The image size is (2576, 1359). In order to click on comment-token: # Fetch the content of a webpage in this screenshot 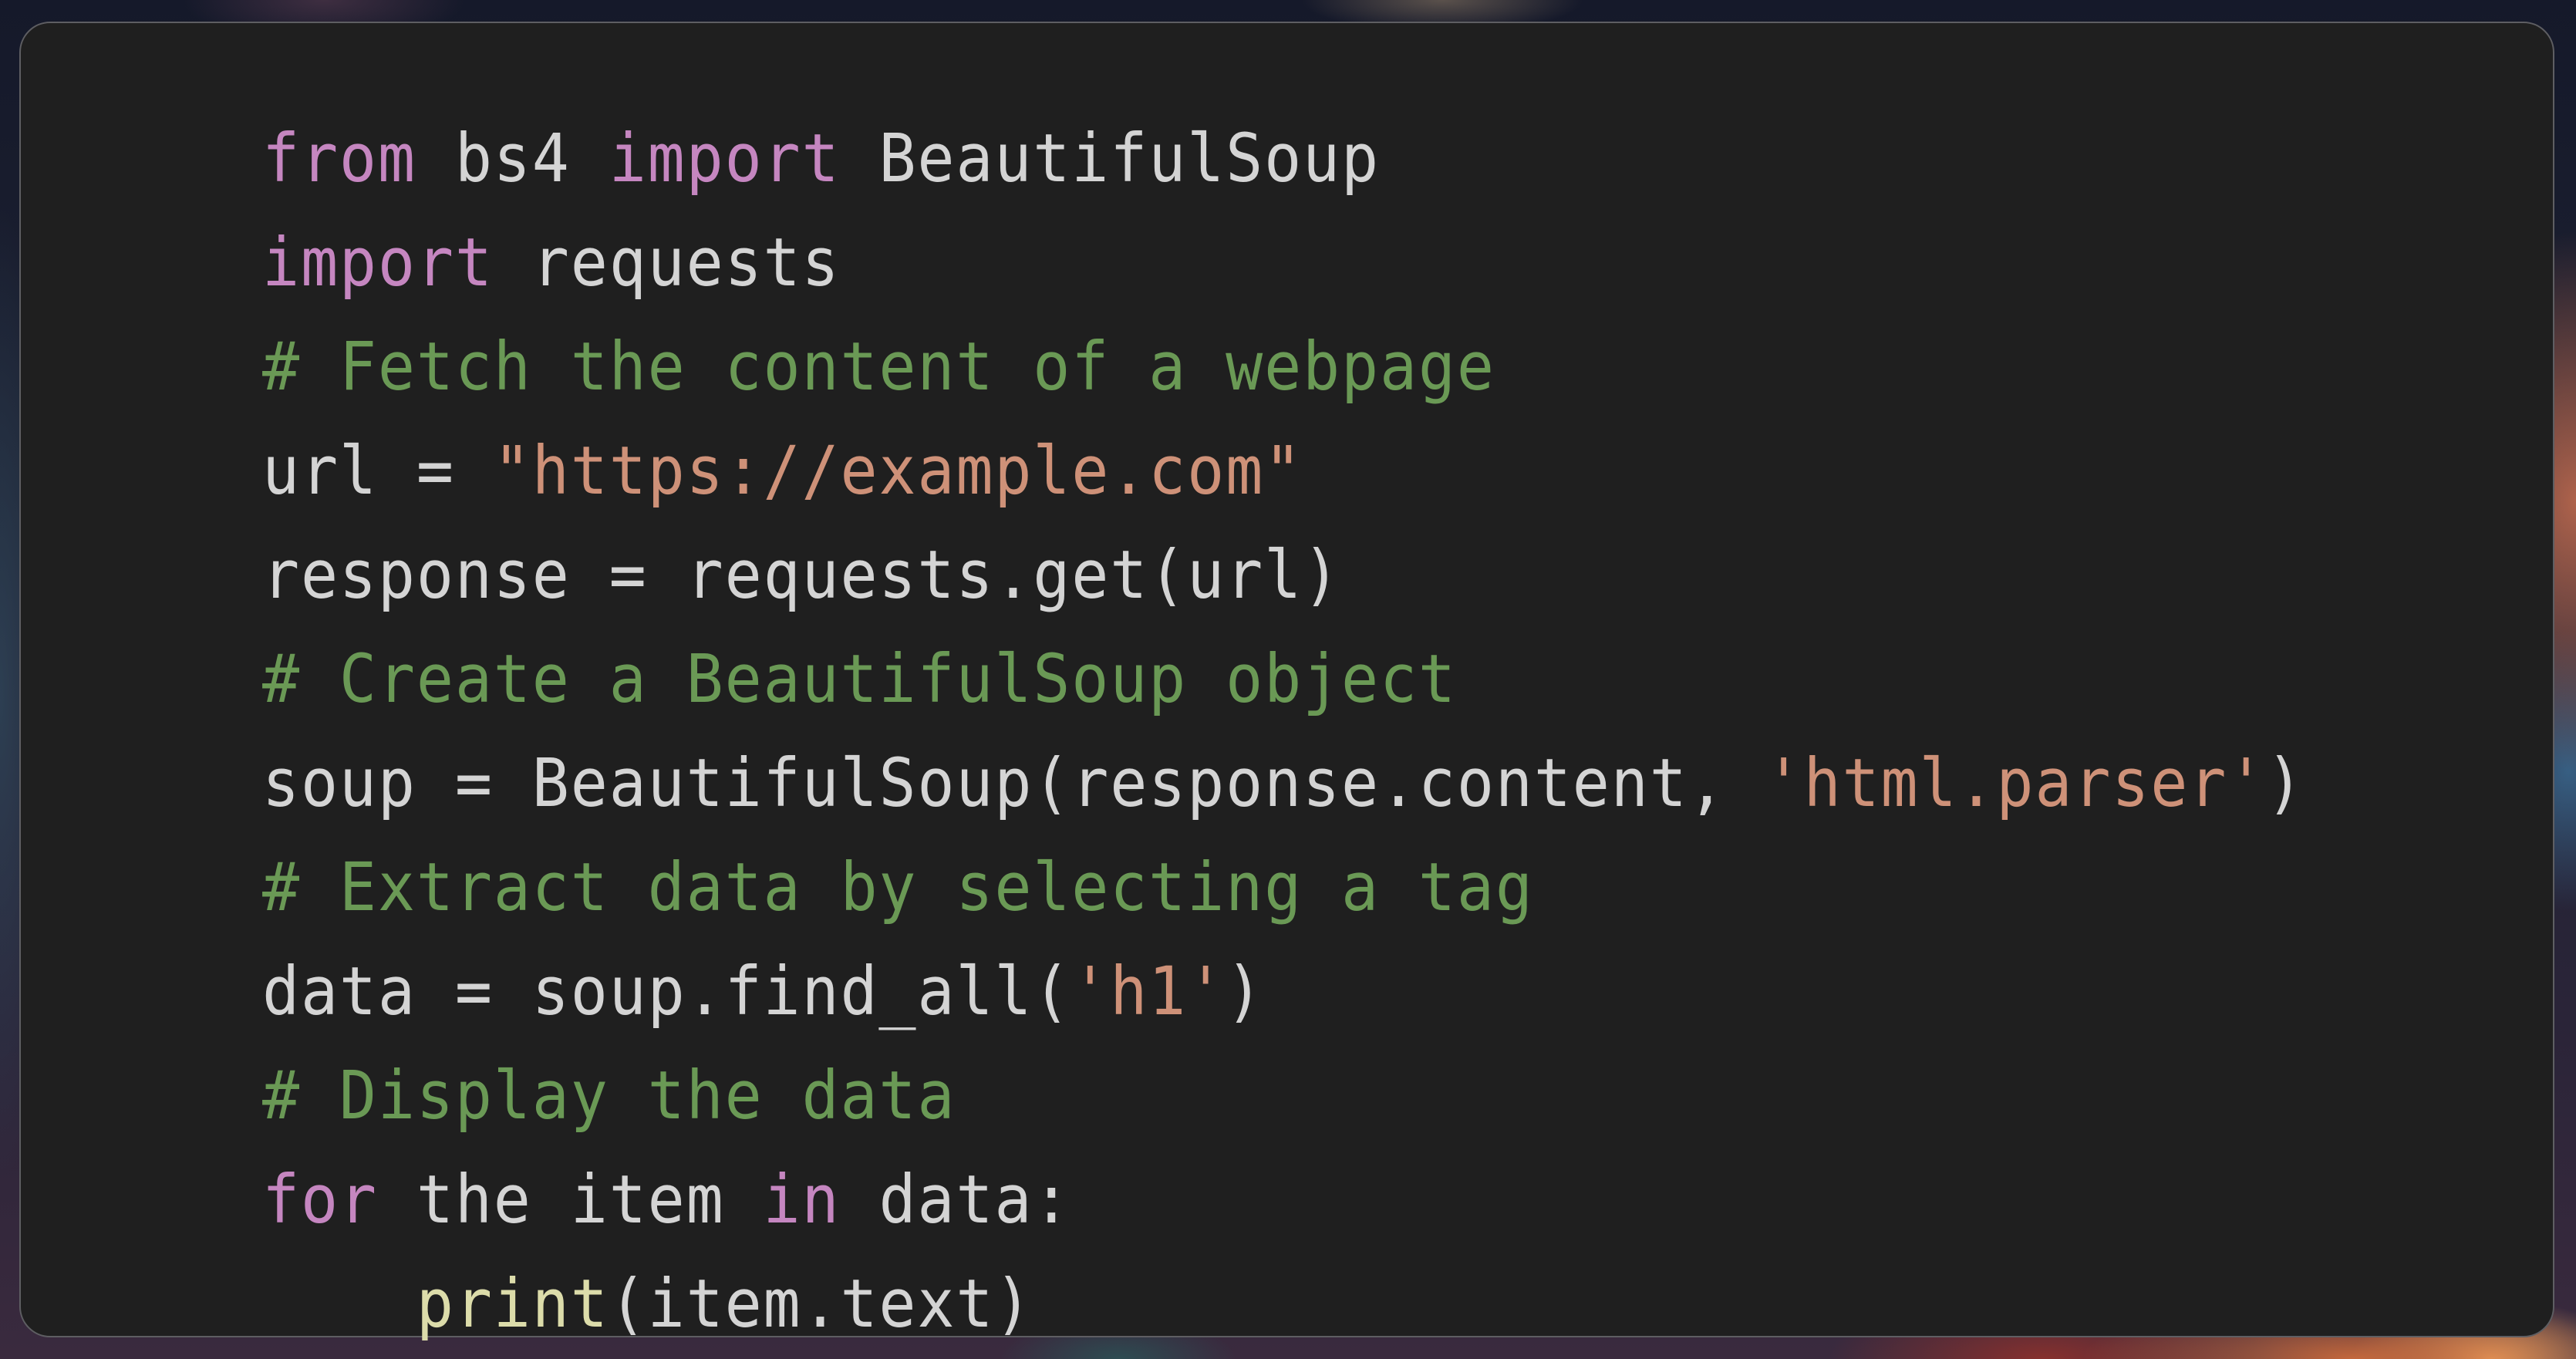, I will do `click(878, 367)`.